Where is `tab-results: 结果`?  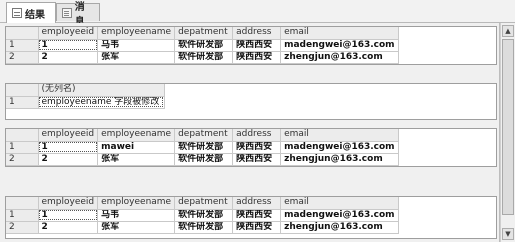 tab-results: 结果 is located at coordinates (31, 12).